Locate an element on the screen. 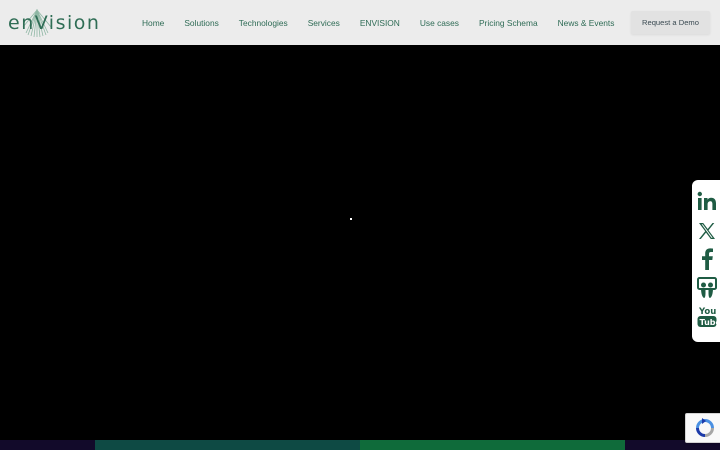 This screenshot has width=720, height=450. nav-item-services: Services is located at coordinates (324, 23).